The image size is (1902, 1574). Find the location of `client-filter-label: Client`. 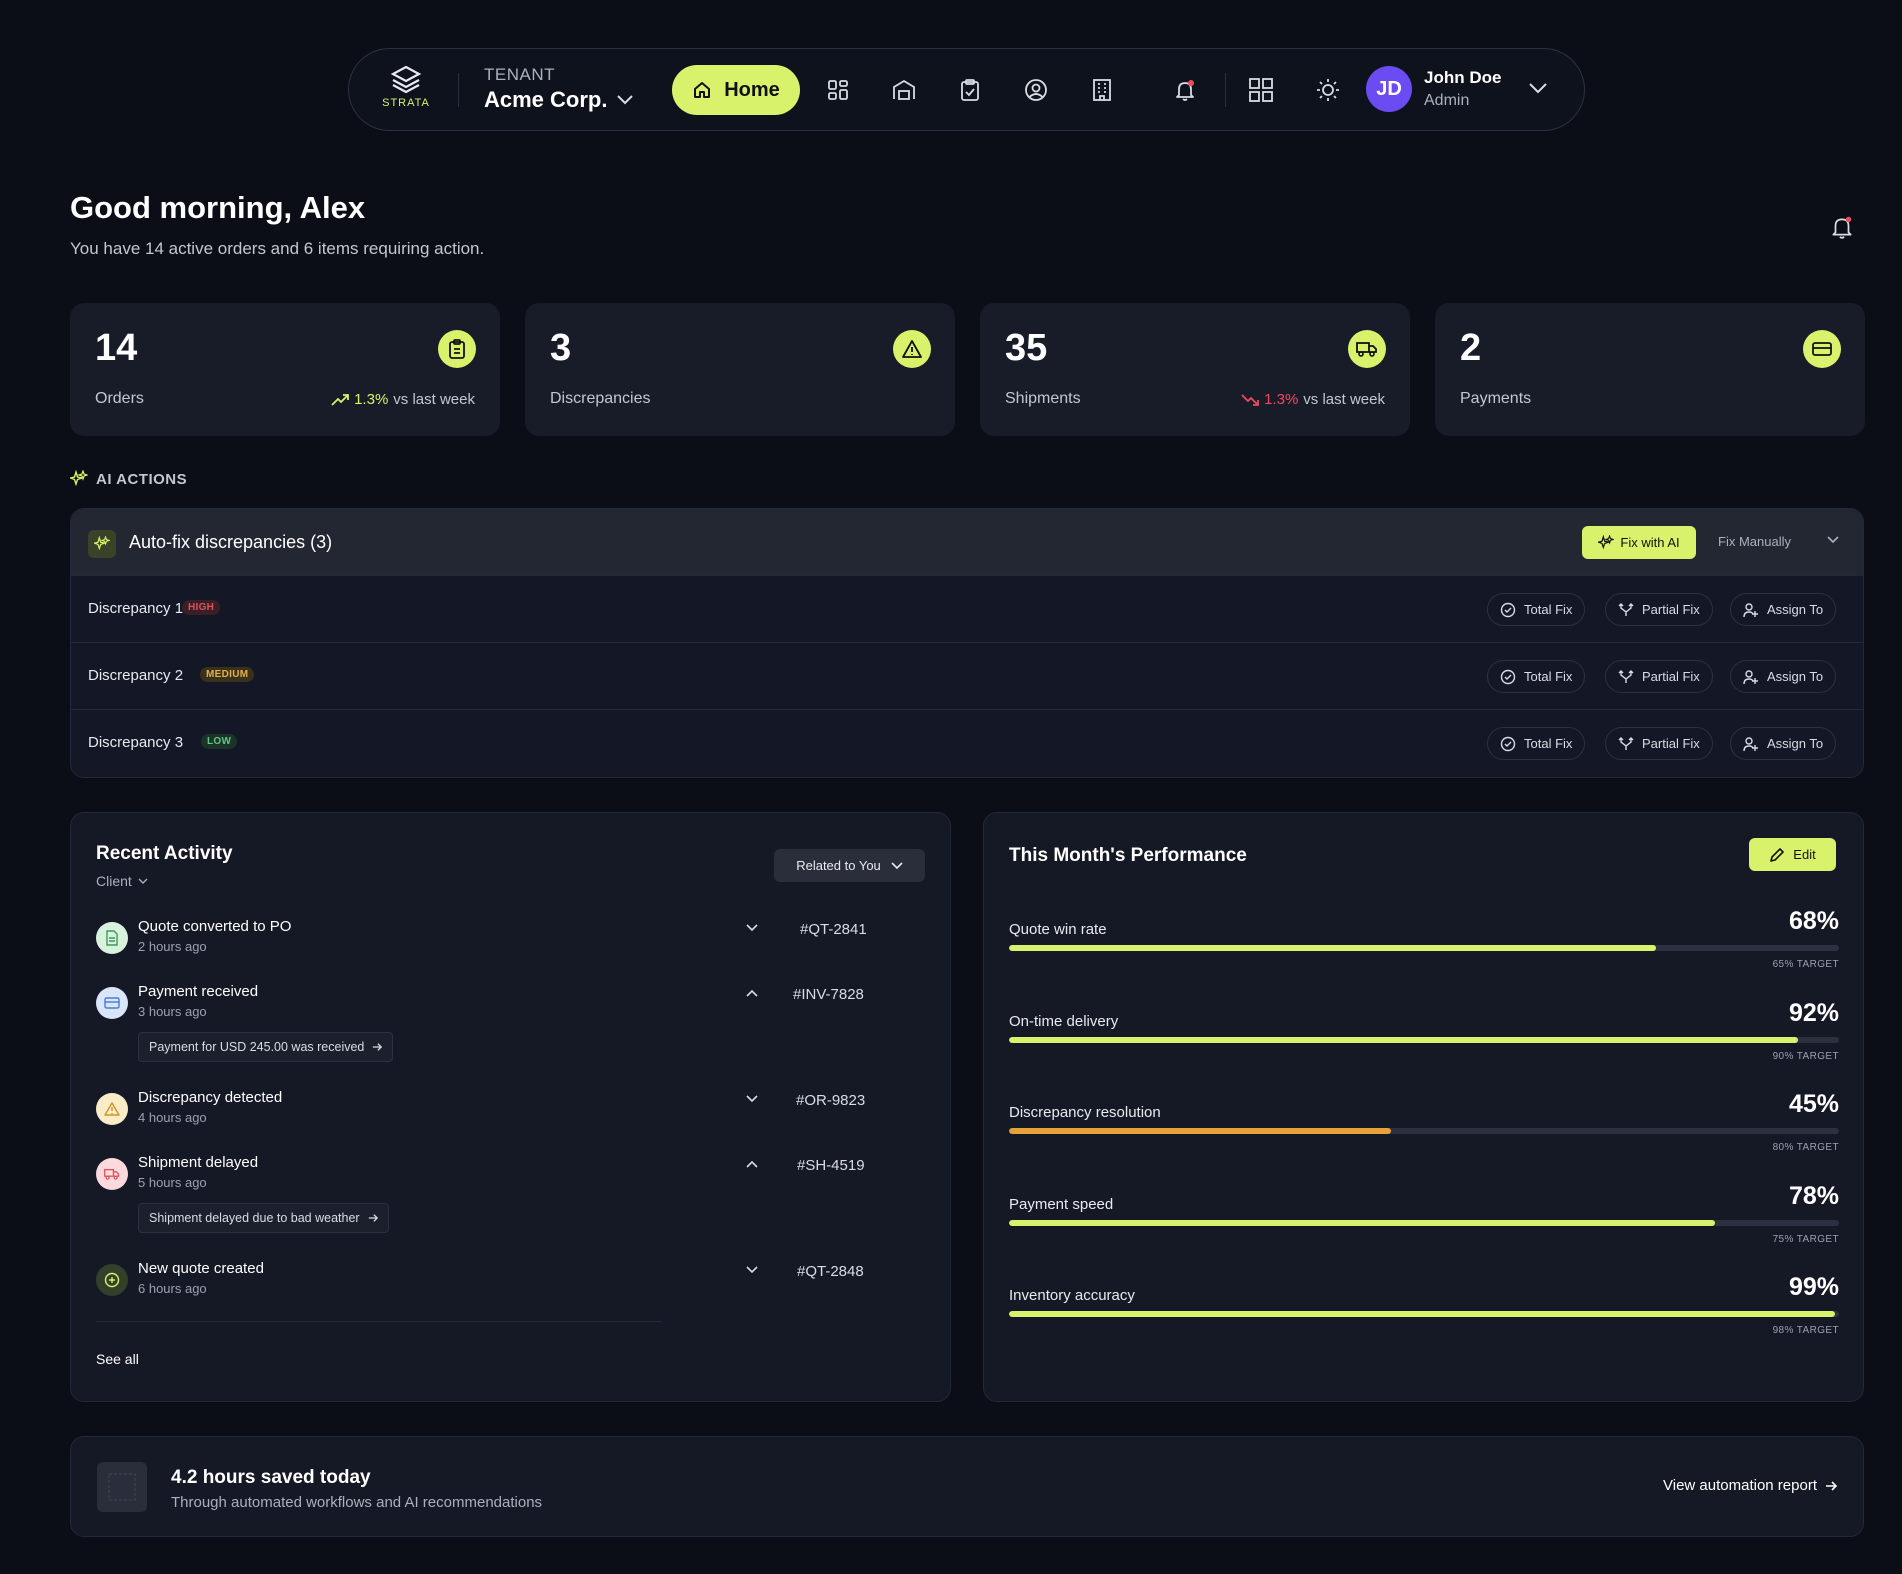

client-filter-label: Client is located at coordinates (114, 881).